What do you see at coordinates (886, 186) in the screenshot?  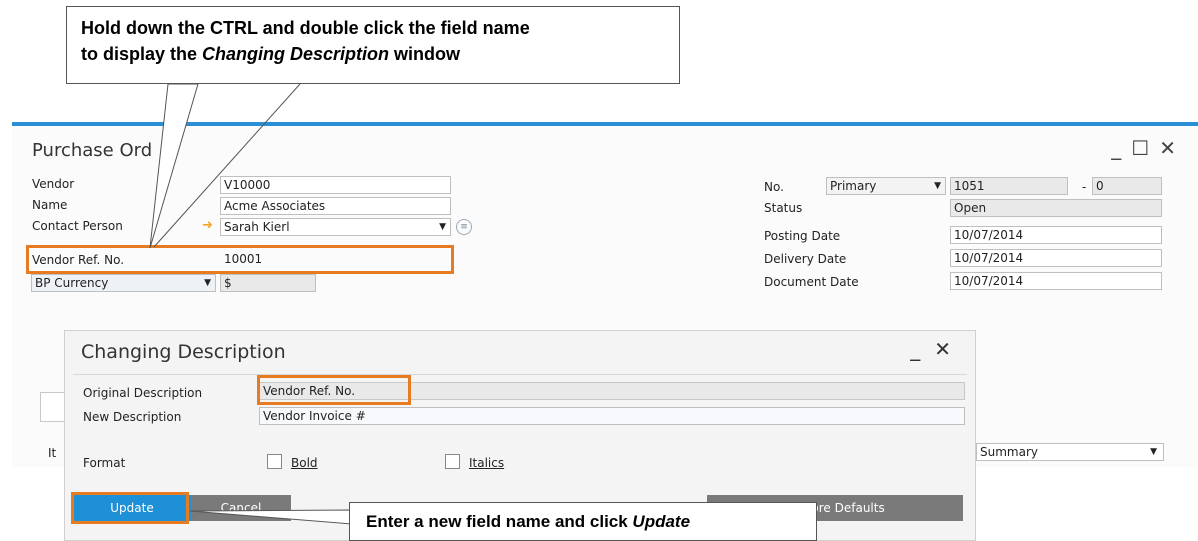 I see `series-select: Primary ▼` at bounding box center [886, 186].